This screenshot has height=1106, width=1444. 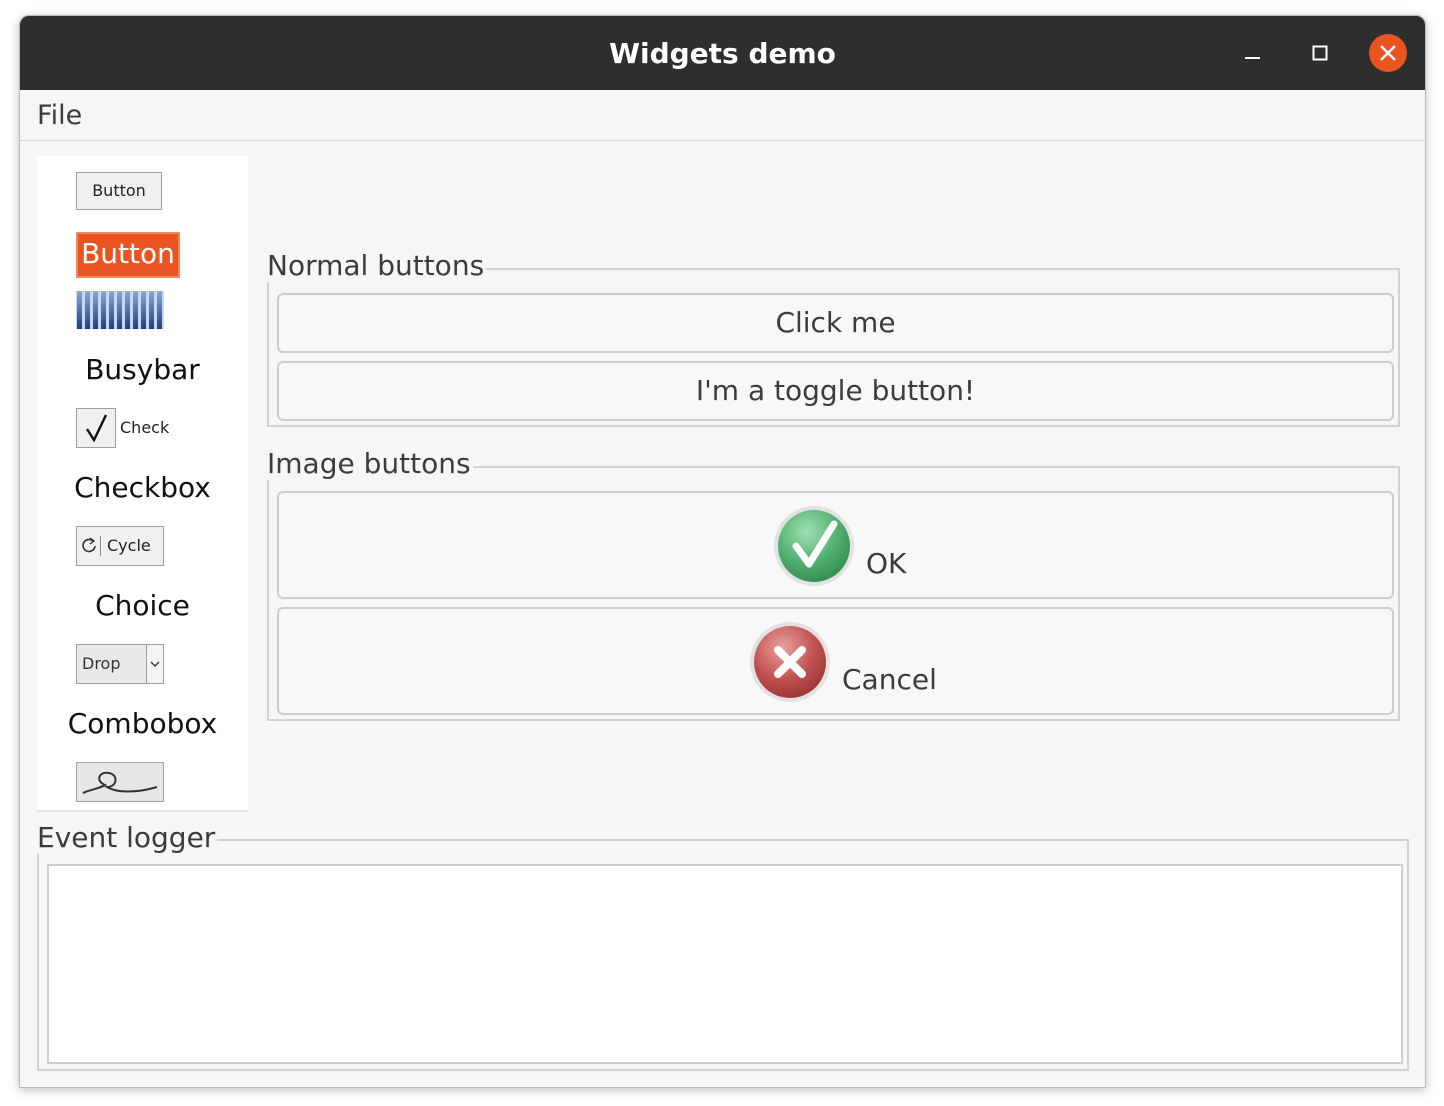 I want to click on title-bar: Widgets demo, so click(x=722, y=53).